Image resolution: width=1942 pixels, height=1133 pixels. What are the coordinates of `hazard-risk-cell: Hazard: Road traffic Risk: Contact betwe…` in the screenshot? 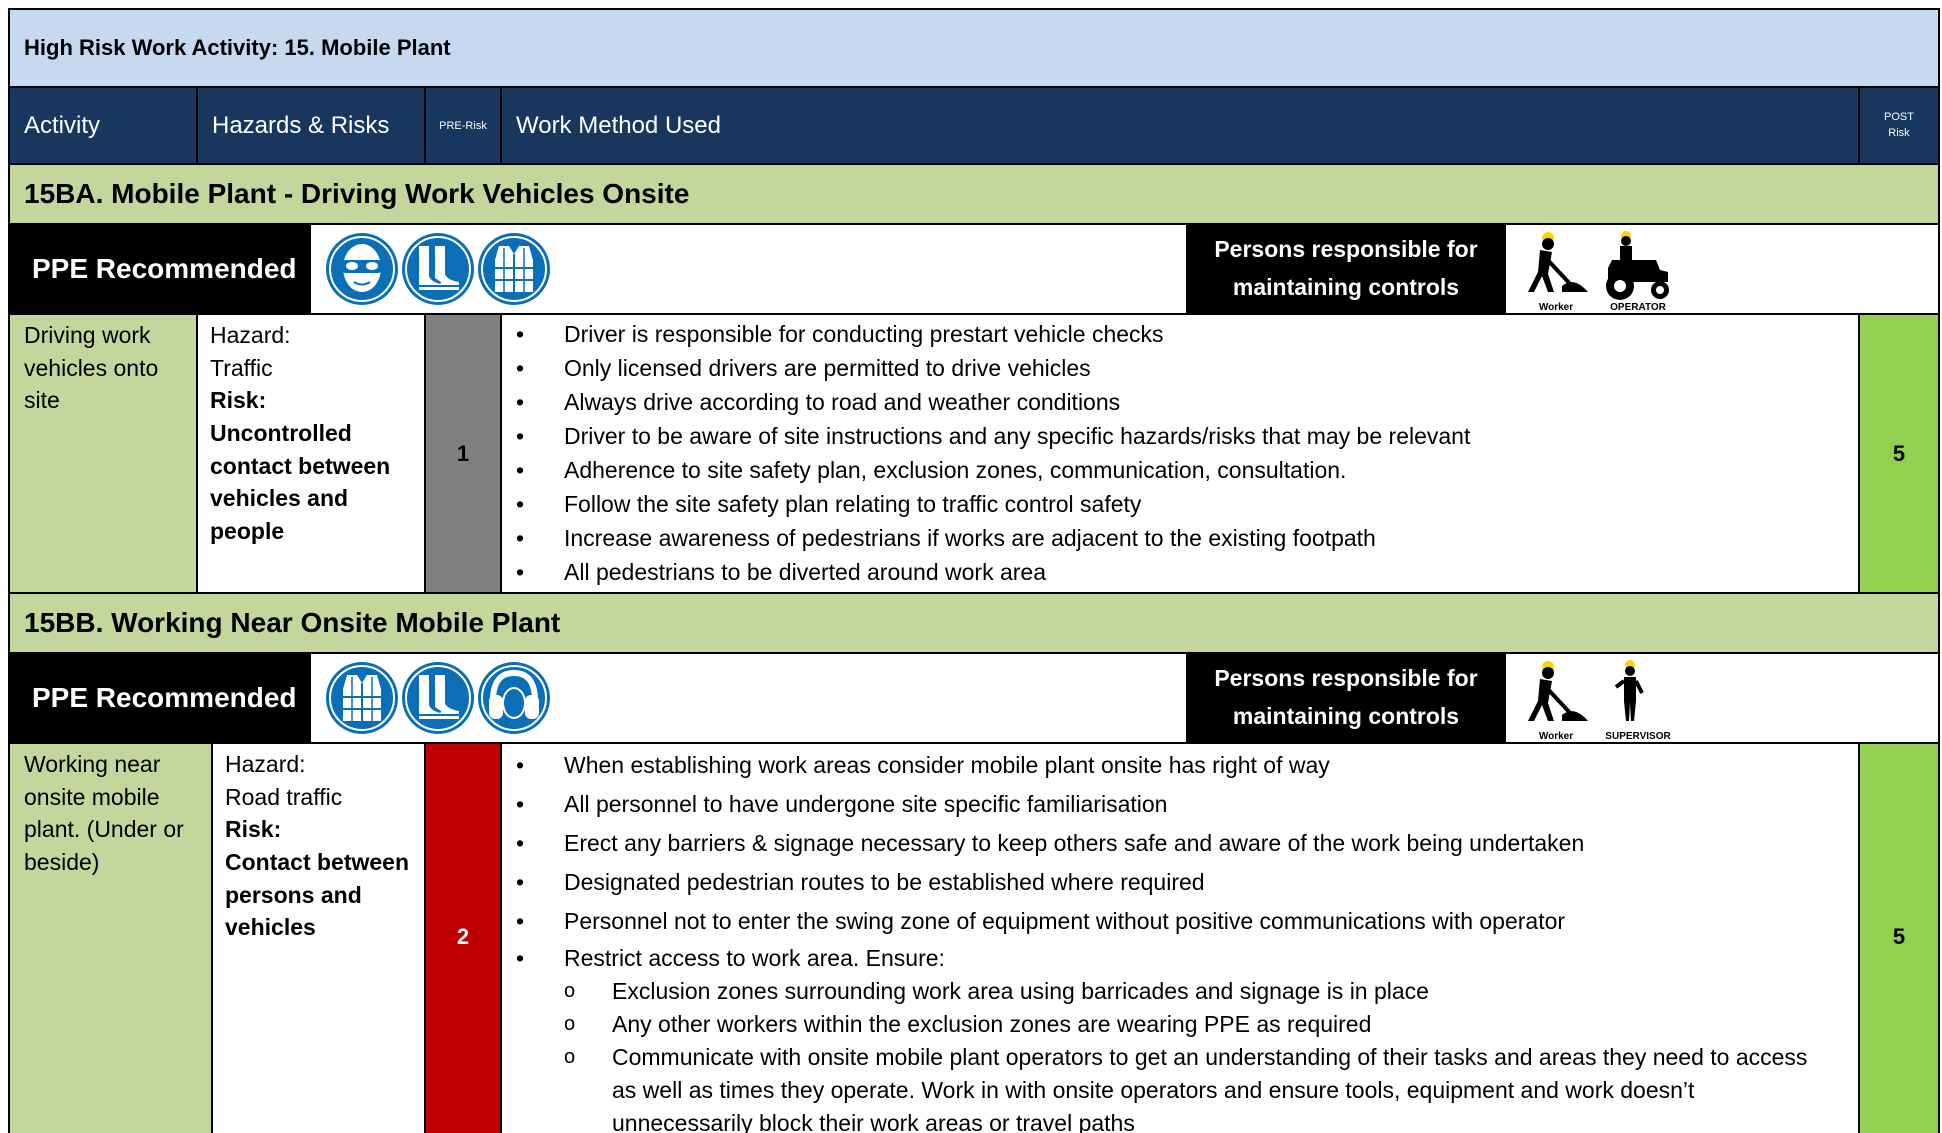 It's located at (319, 938).